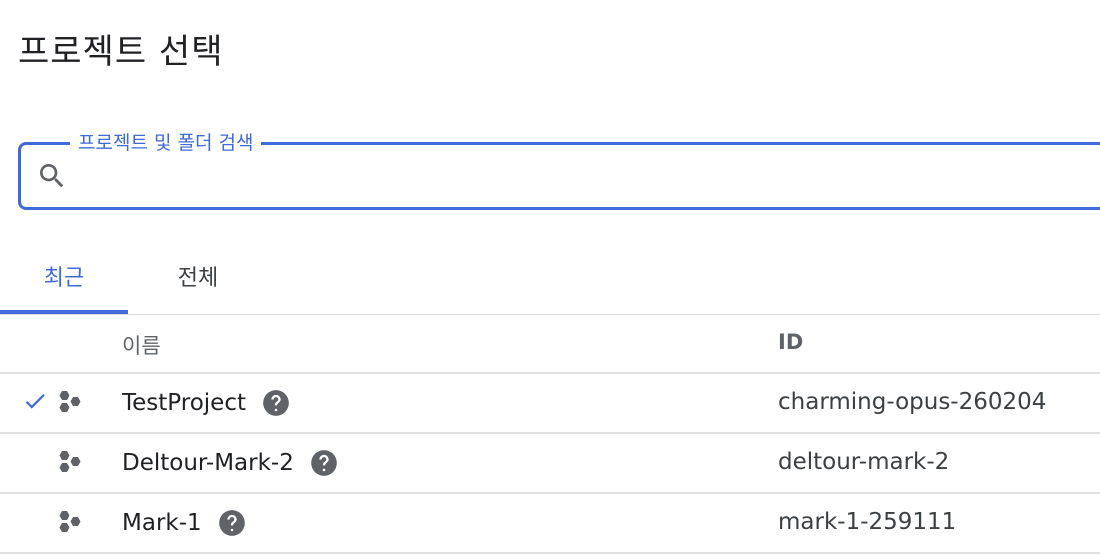 The height and width of the screenshot is (556, 1100). What do you see at coordinates (64, 286) in the screenshot?
I see `tab-recent: 최근` at bounding box center [64, 286].